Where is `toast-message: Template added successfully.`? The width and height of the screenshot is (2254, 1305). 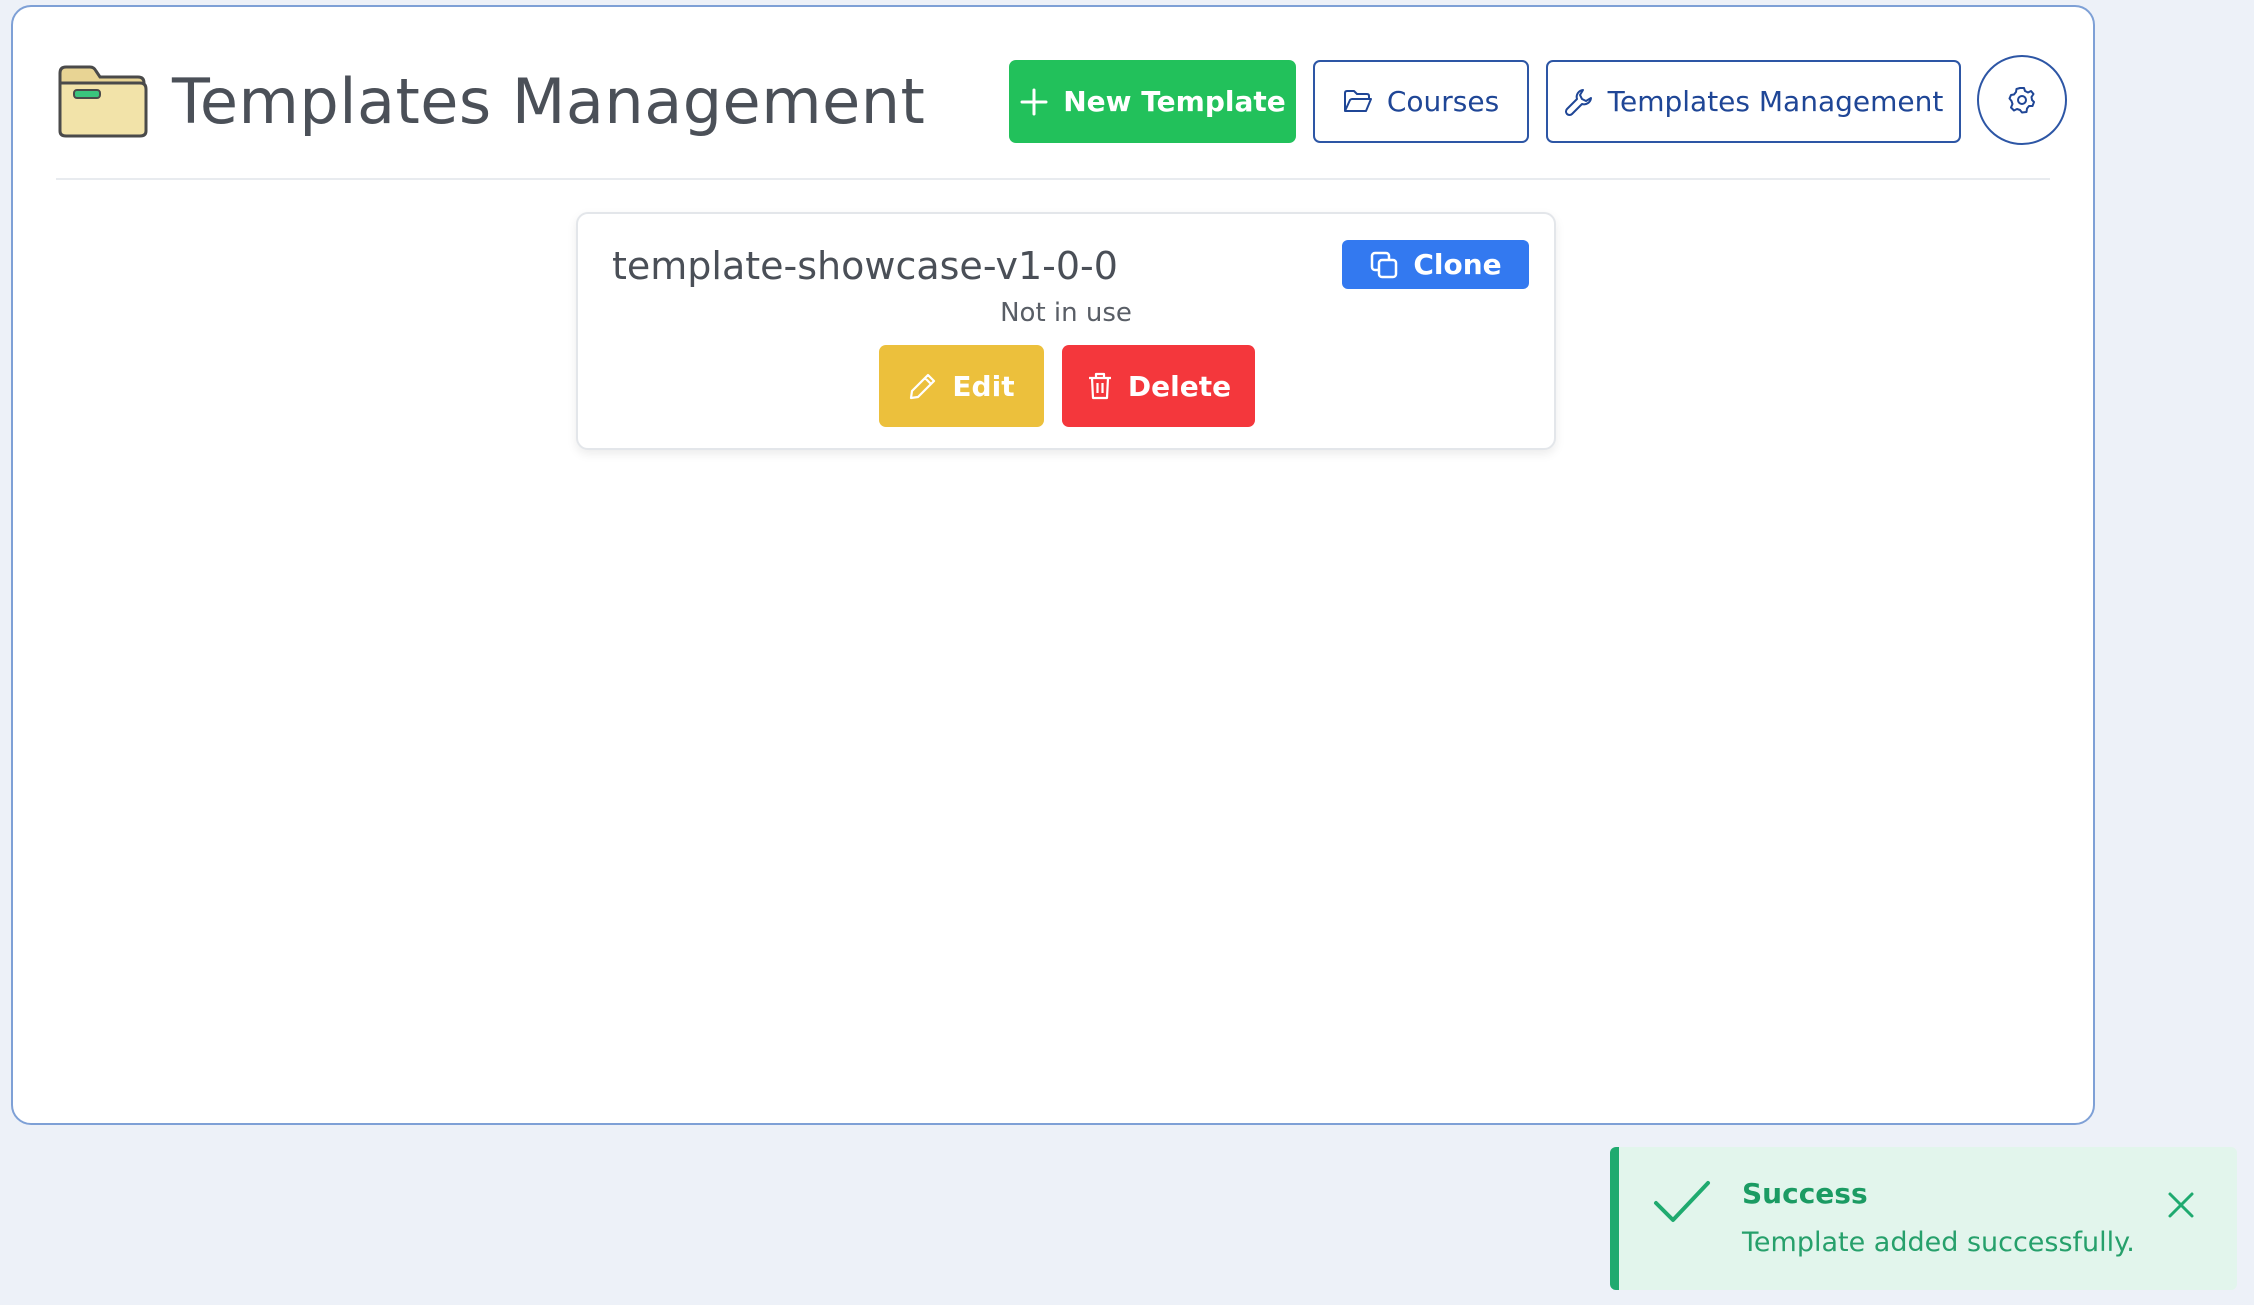
toast-message: Template added successfully. is located at coordinates (1938, 1242).